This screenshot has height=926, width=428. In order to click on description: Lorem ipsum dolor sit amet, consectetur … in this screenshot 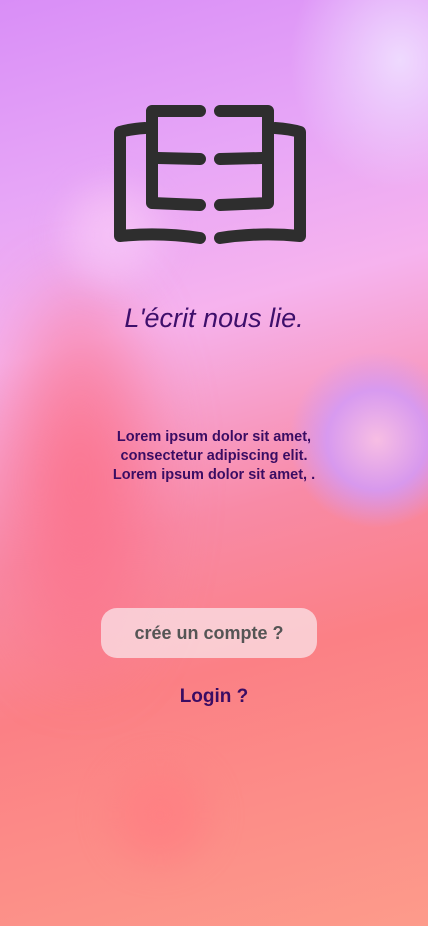, I will do `click(214, 456)`.